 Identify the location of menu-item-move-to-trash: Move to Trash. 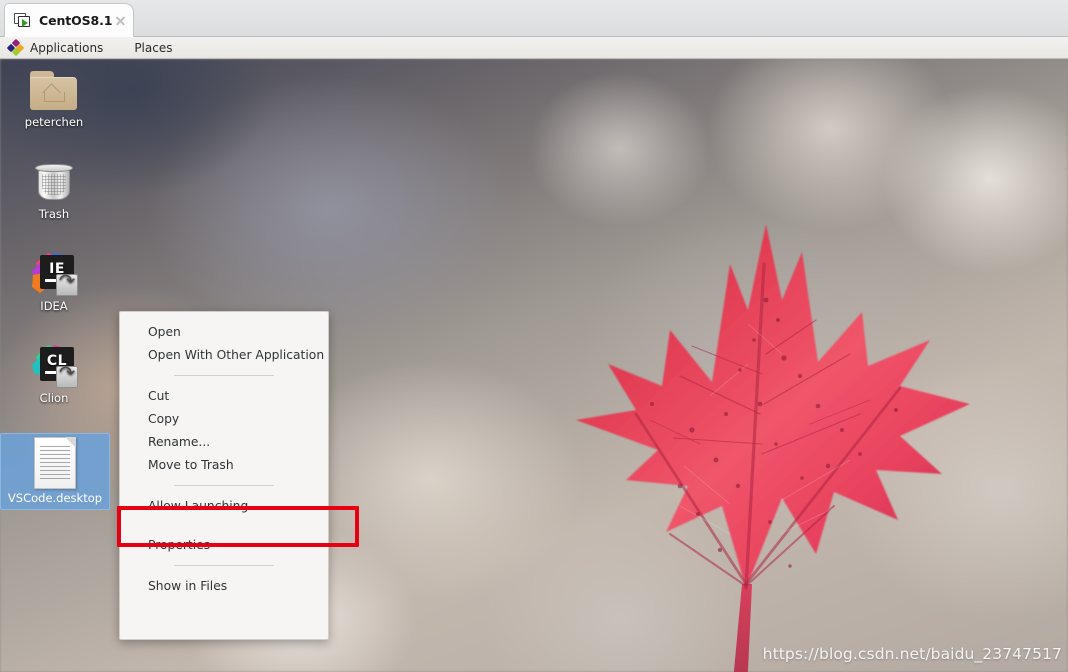
(224, 465).